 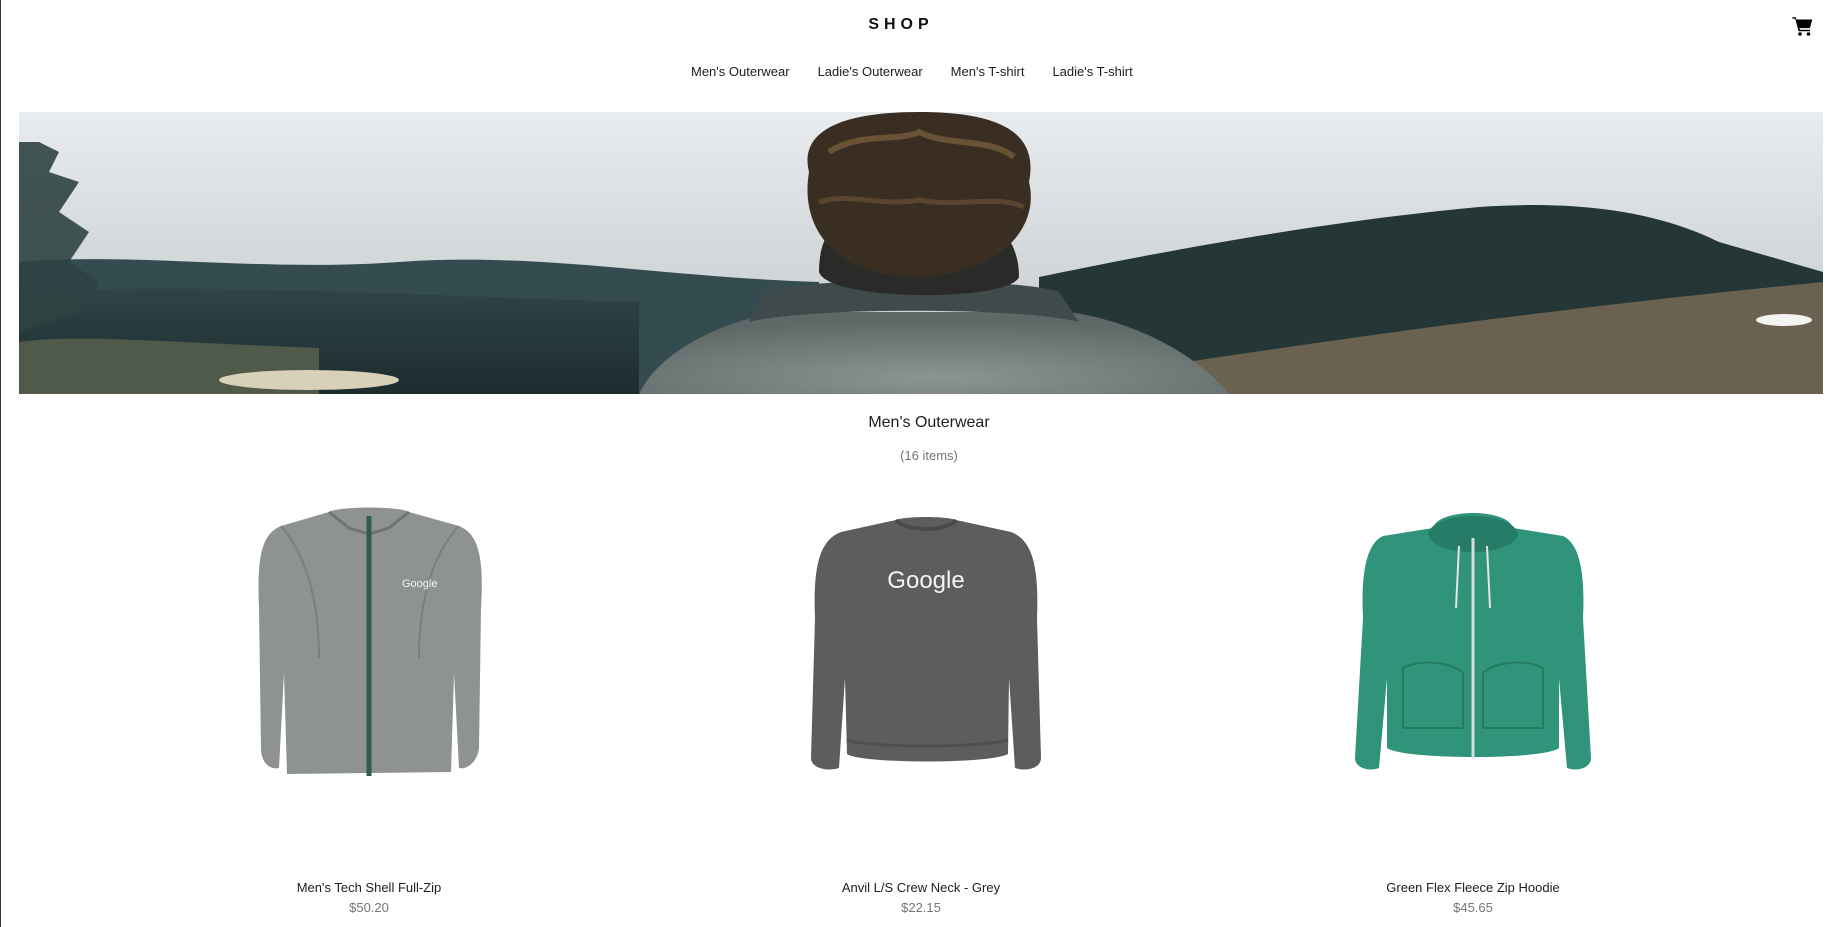 I want to click on product-price: $22.15, so click(x=921, y=907).